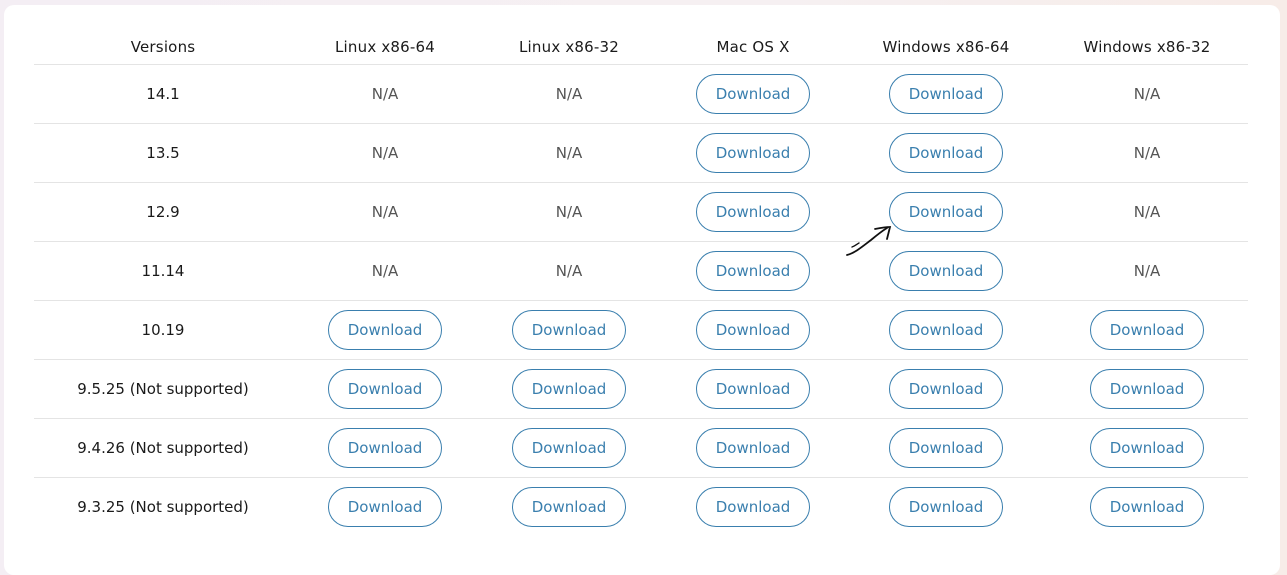 This screenshot has width=1287, height=575. Describe the element at coordinates (163, 153) in the screenshot. I see `version-label: 13.5` at that location.